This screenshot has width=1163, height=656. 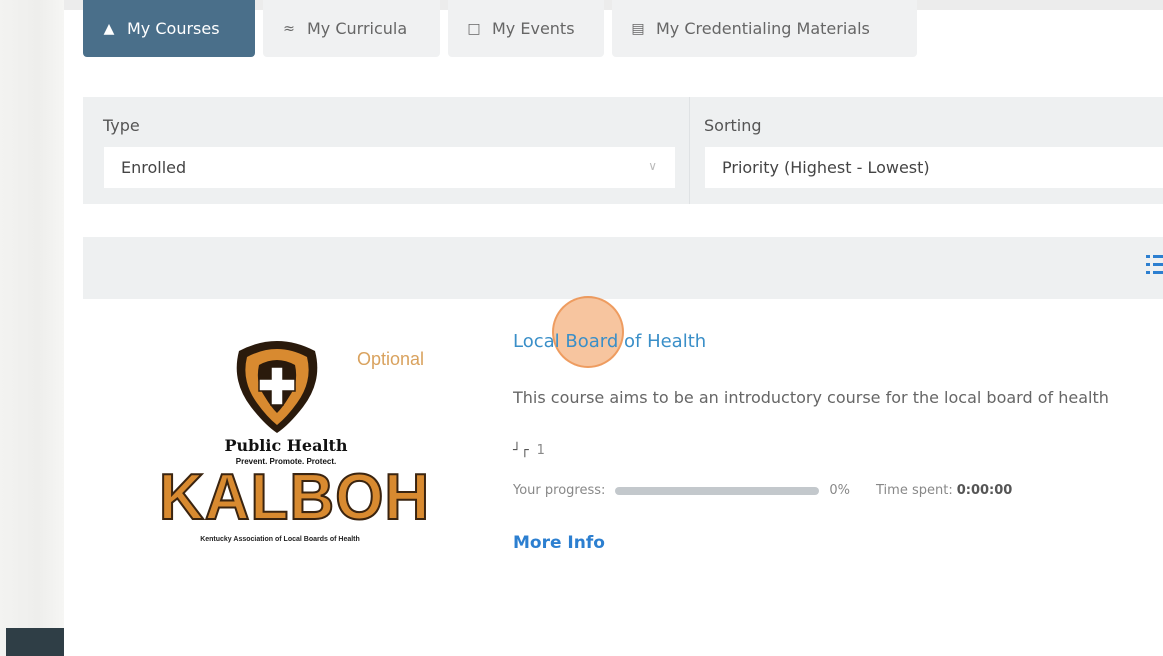 I want to click on type-select-value: Enrolled, so click(x=154, y=167).